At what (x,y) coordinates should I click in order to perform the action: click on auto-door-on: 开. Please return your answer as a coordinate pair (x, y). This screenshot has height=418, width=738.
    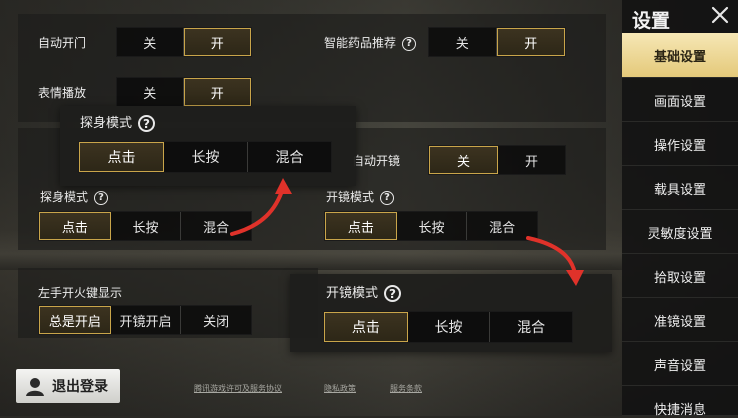
    Looking at the image, I should click on (217, 42).